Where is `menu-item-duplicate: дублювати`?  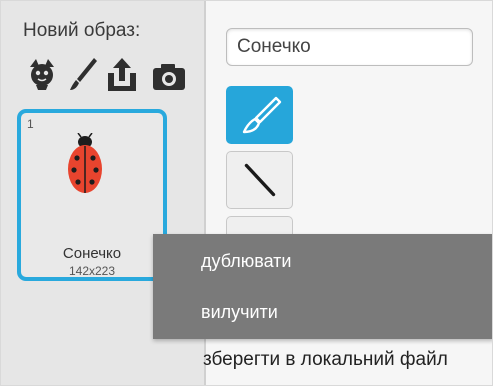
menu-item-duplicate: дублювати is located at coordinates (246, 261).